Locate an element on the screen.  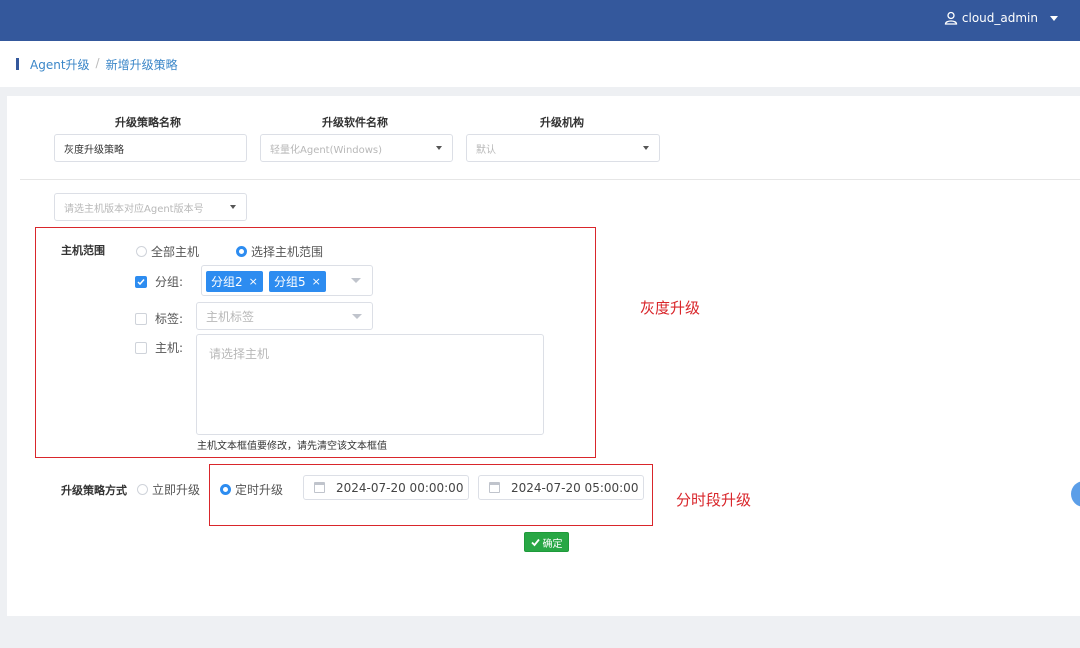
group-tag-label: 分组2 is located at coordinates (227, 282).